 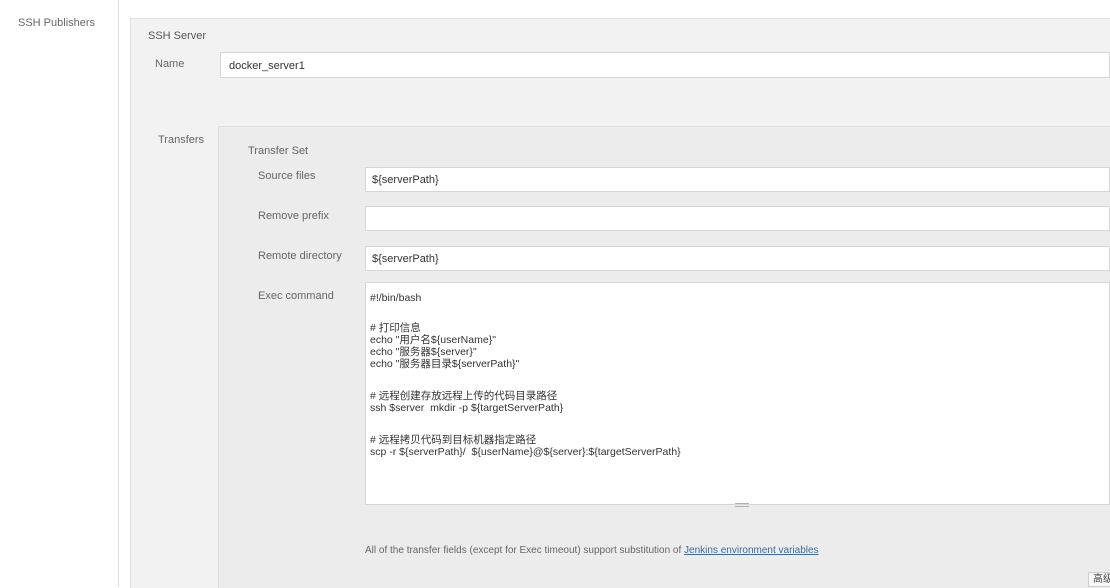 What do you see at coordinates (423, 352) in the screenshot?
I see `exec-command-line: echo "服务器${server}"` at bounding box center [423, 352].